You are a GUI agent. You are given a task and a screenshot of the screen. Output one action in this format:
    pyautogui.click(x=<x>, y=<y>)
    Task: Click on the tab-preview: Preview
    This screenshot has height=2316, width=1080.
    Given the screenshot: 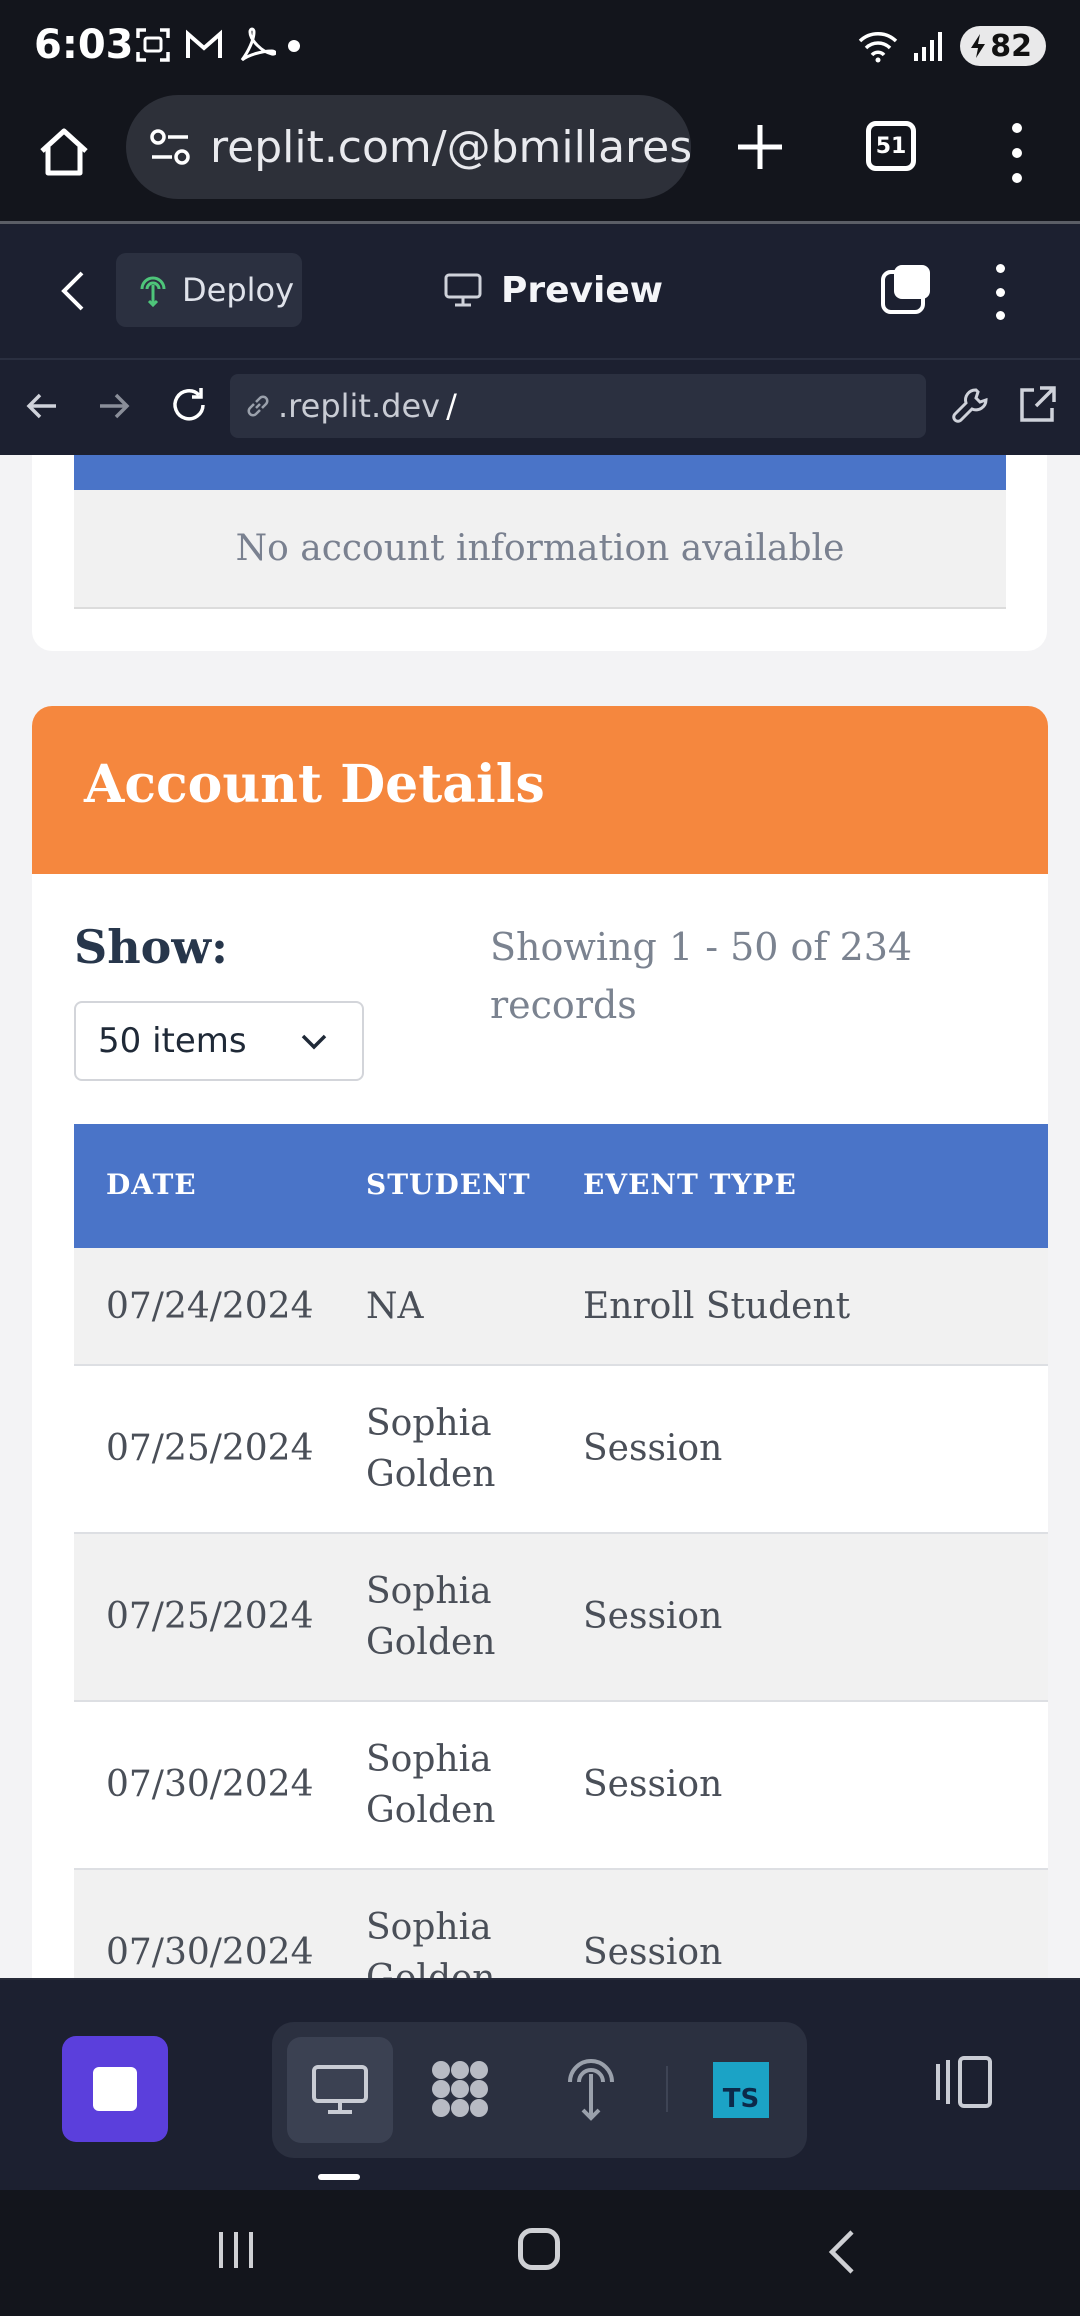 What is the action you would take?
    pyautogui.click(x=553, y=290)
    